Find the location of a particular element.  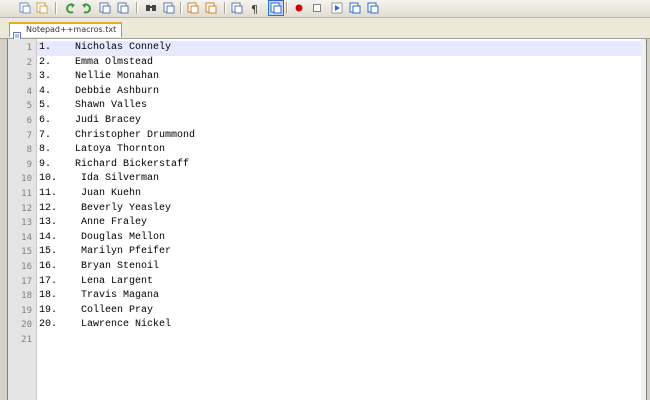

sync-horizontal-icon is located at coordinates (123, 8).